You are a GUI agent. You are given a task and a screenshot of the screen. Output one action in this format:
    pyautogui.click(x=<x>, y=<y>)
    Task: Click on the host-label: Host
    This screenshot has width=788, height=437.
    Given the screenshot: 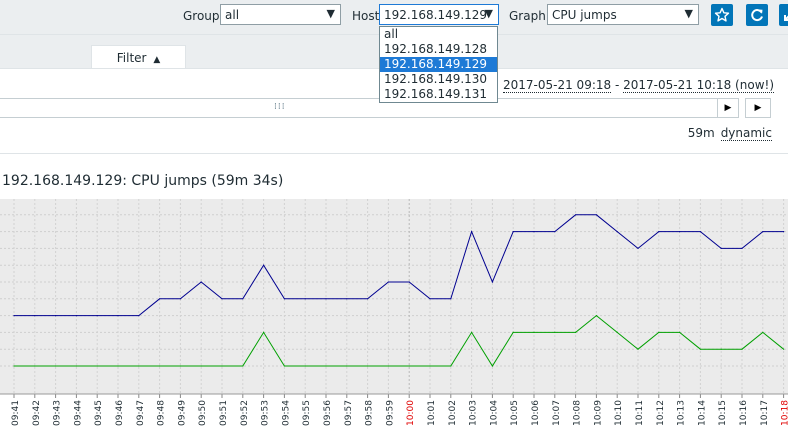 What is the action you would take?
    pyautogui.click(x=366, y=16)
    